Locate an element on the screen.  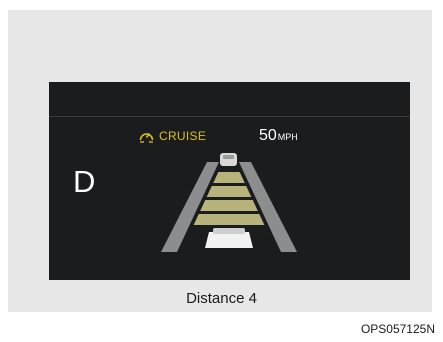
figure-code: OPS057125N is located at coordinates (397, 329).